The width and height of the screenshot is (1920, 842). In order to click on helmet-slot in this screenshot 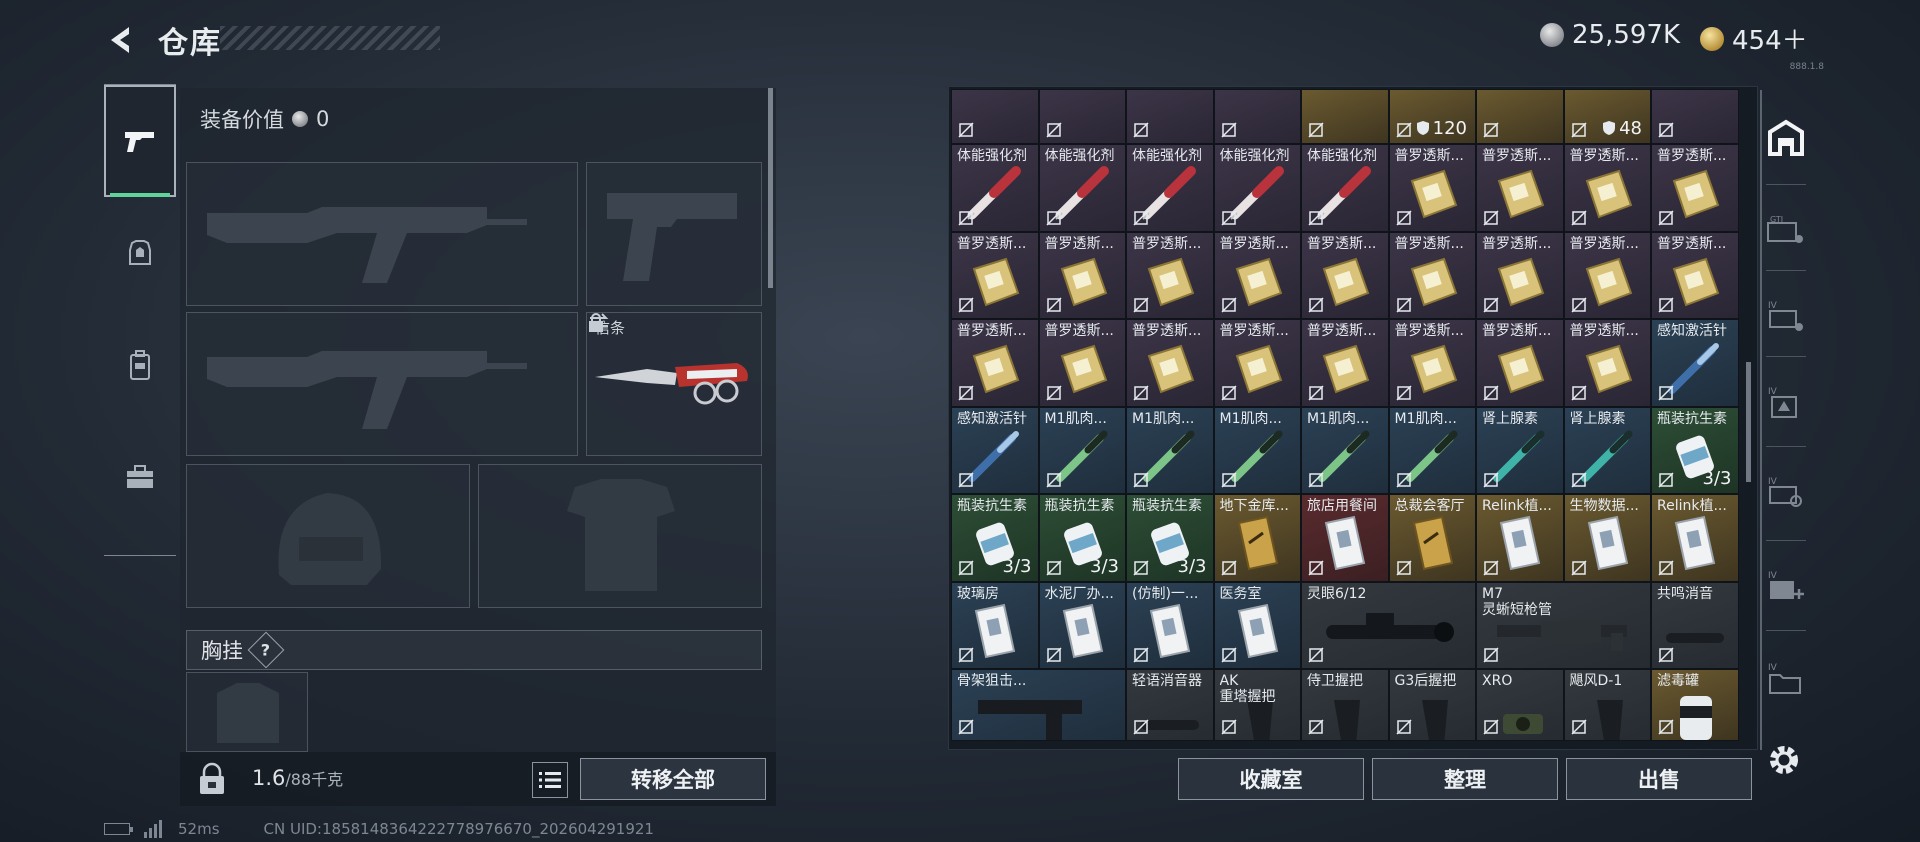, I will do `click(328, 536)`.